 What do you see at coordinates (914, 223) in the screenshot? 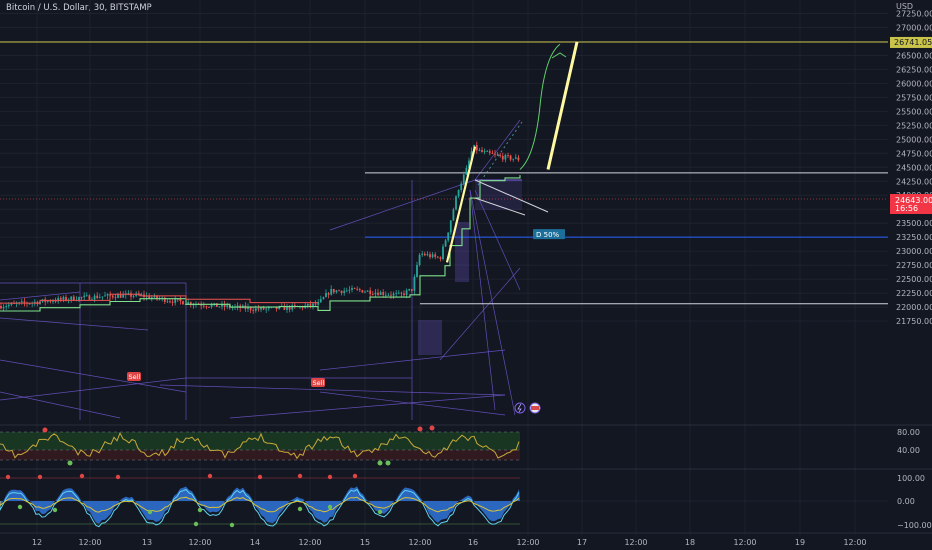
I see `price-tick: 23500.00` at bounding box center [914, 223].